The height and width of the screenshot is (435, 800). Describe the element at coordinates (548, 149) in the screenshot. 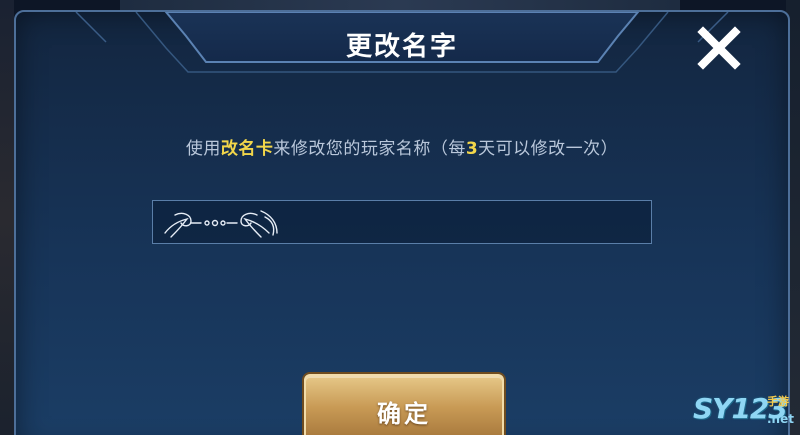

I see `instruction-text-after: 天可以修改一次）` at that location.